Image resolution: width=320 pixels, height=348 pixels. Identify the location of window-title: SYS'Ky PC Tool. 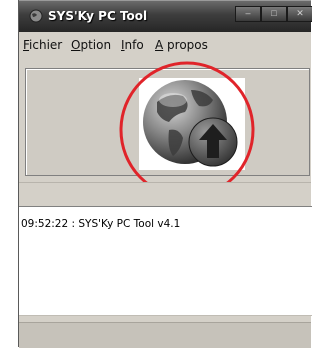
(98, 16).